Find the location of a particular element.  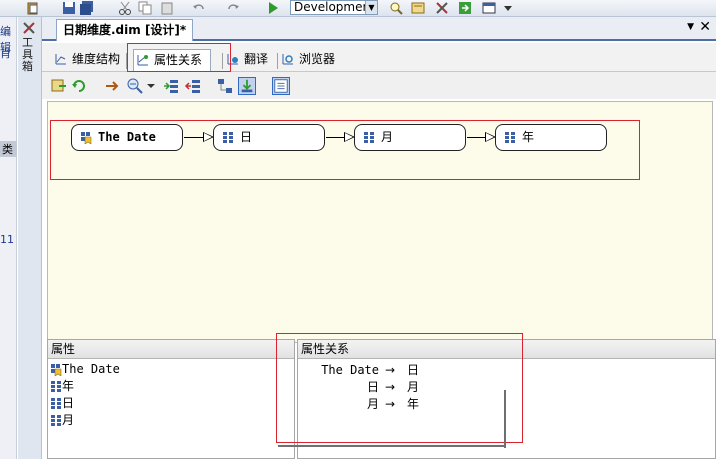

expand-all-icon is located at coordinates (171, 86).